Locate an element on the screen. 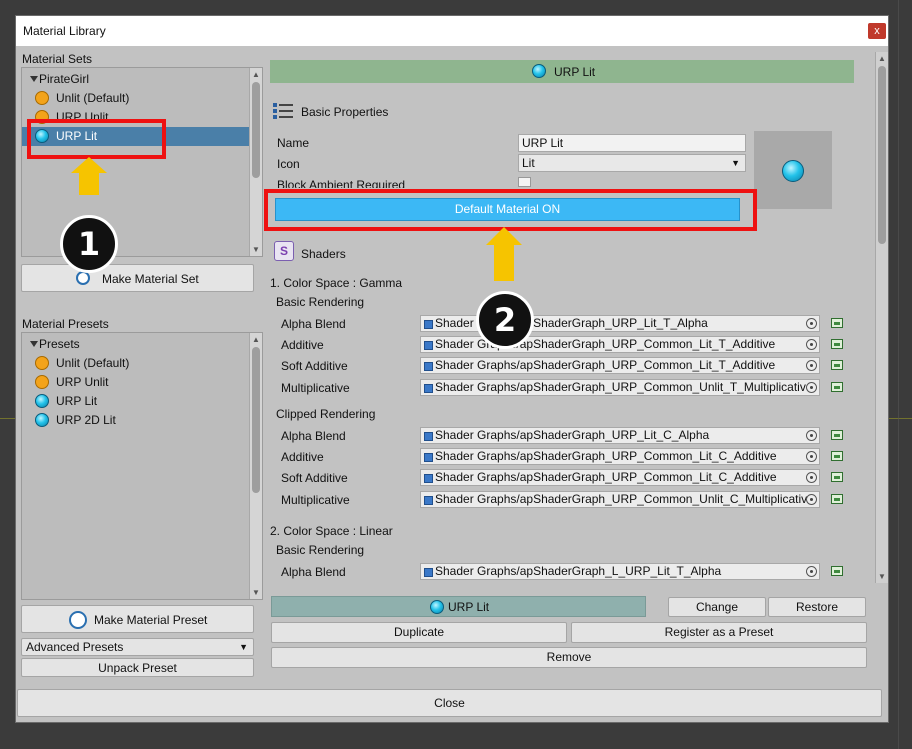 The image size is (912, 749). preset-item-label: Unlit (Default) is located at coordinates (93, 363).